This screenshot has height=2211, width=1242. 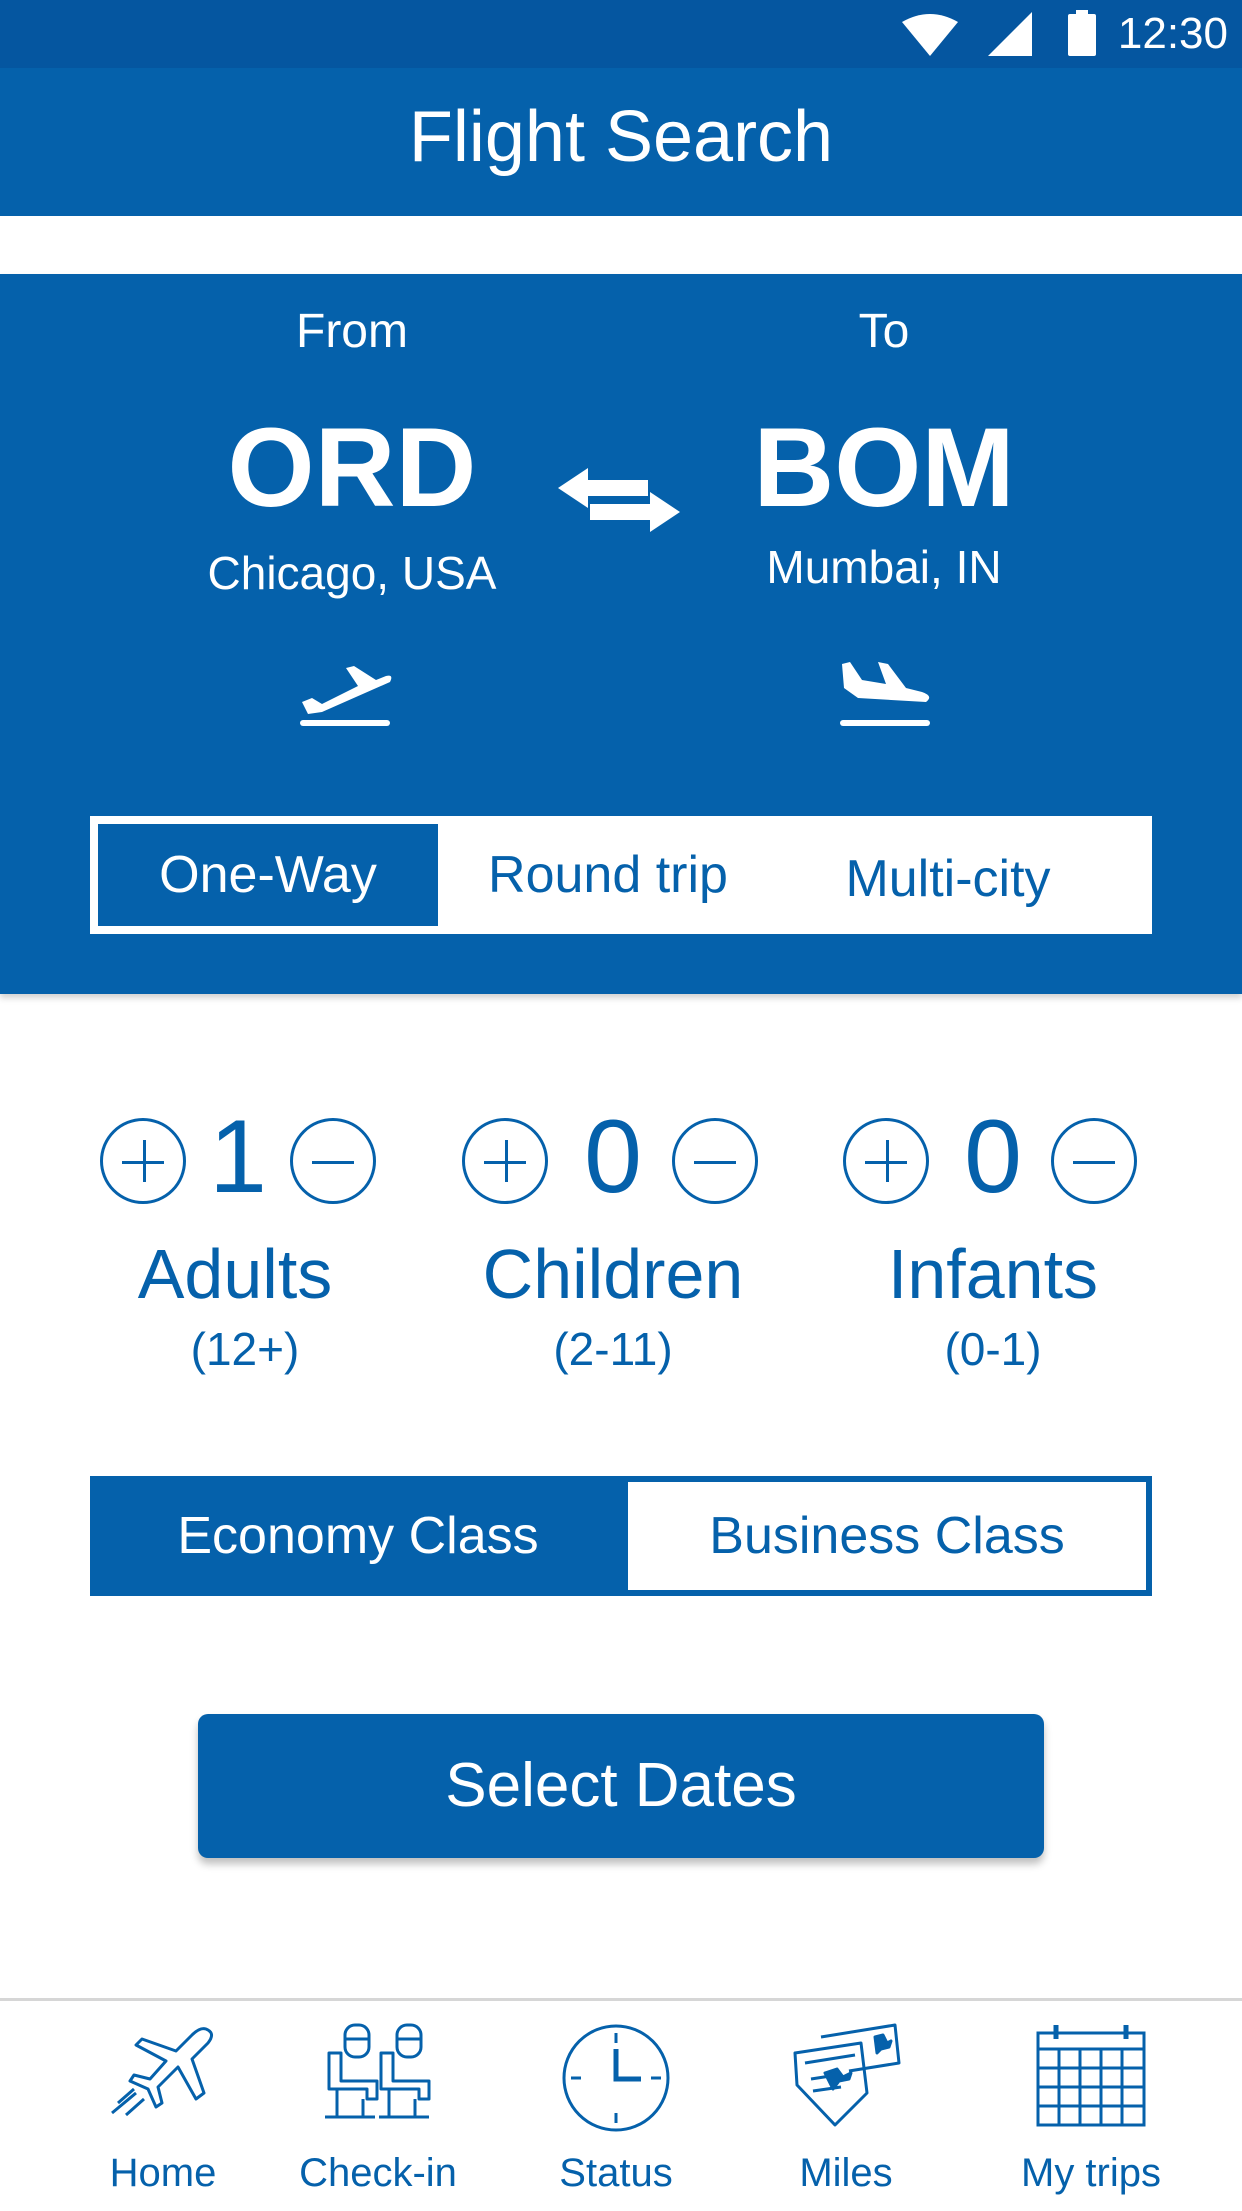 What do you see at coordinates (621, 34) in the screenshot?
I see `status-bar: 12:30` at bounding box center [621, 34].